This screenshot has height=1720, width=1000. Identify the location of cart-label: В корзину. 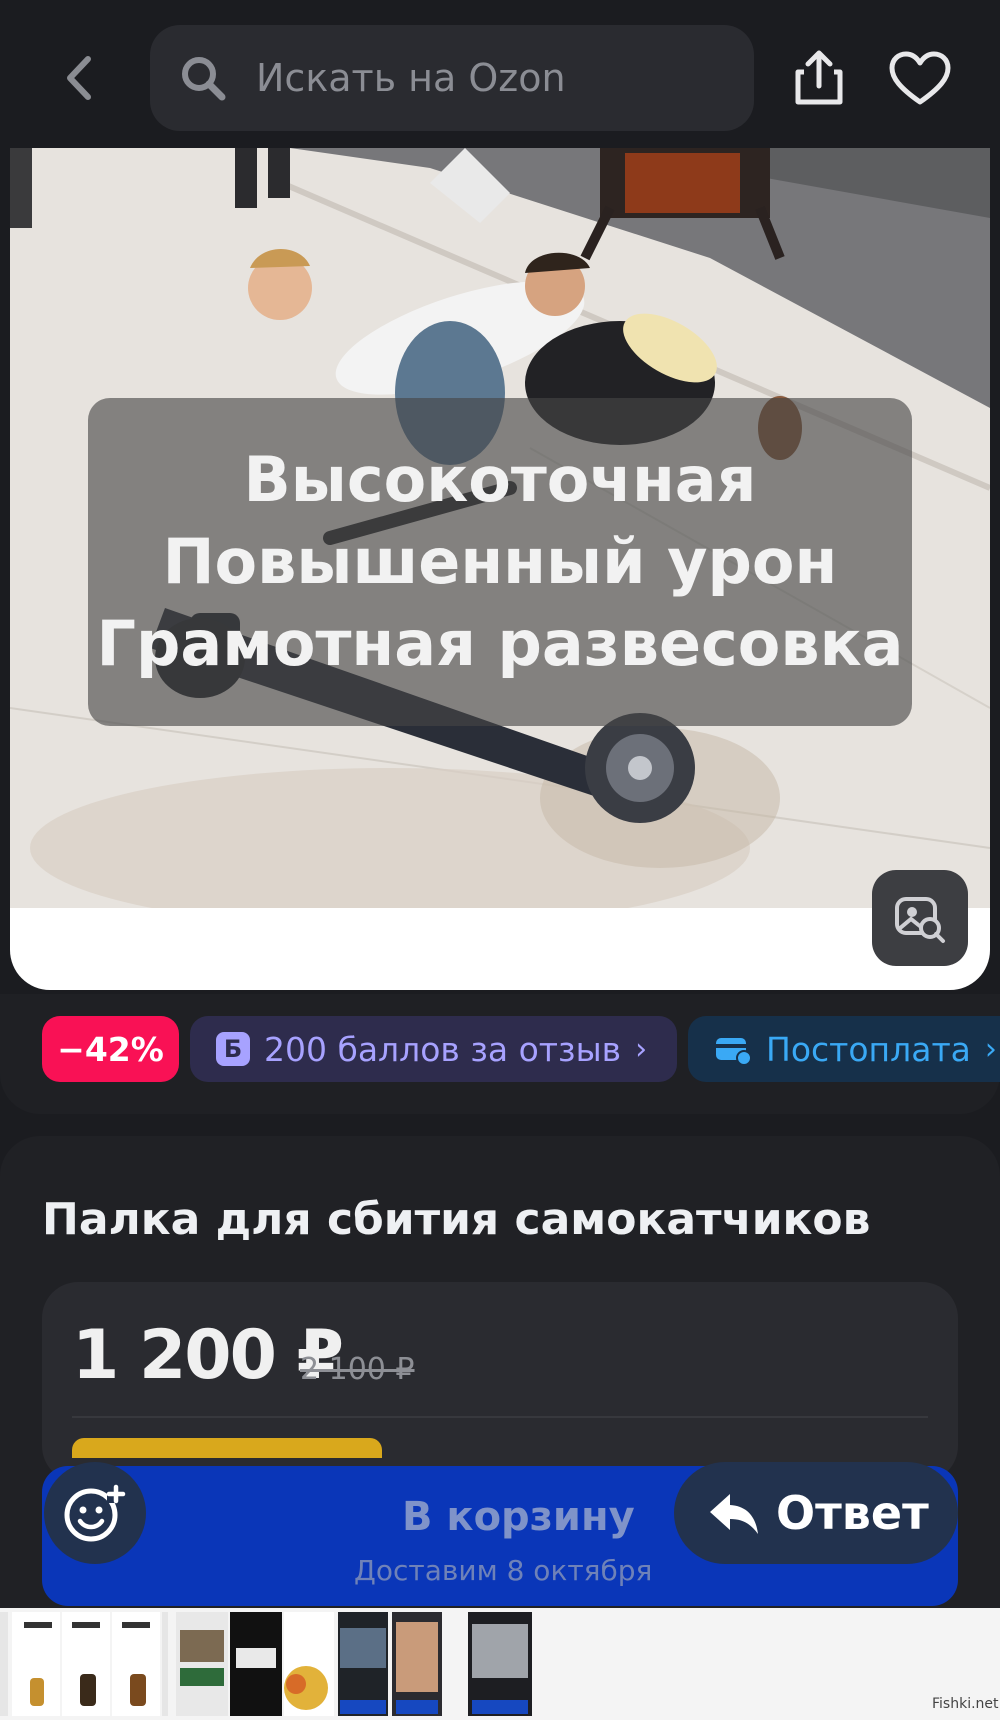
(518, 1517).